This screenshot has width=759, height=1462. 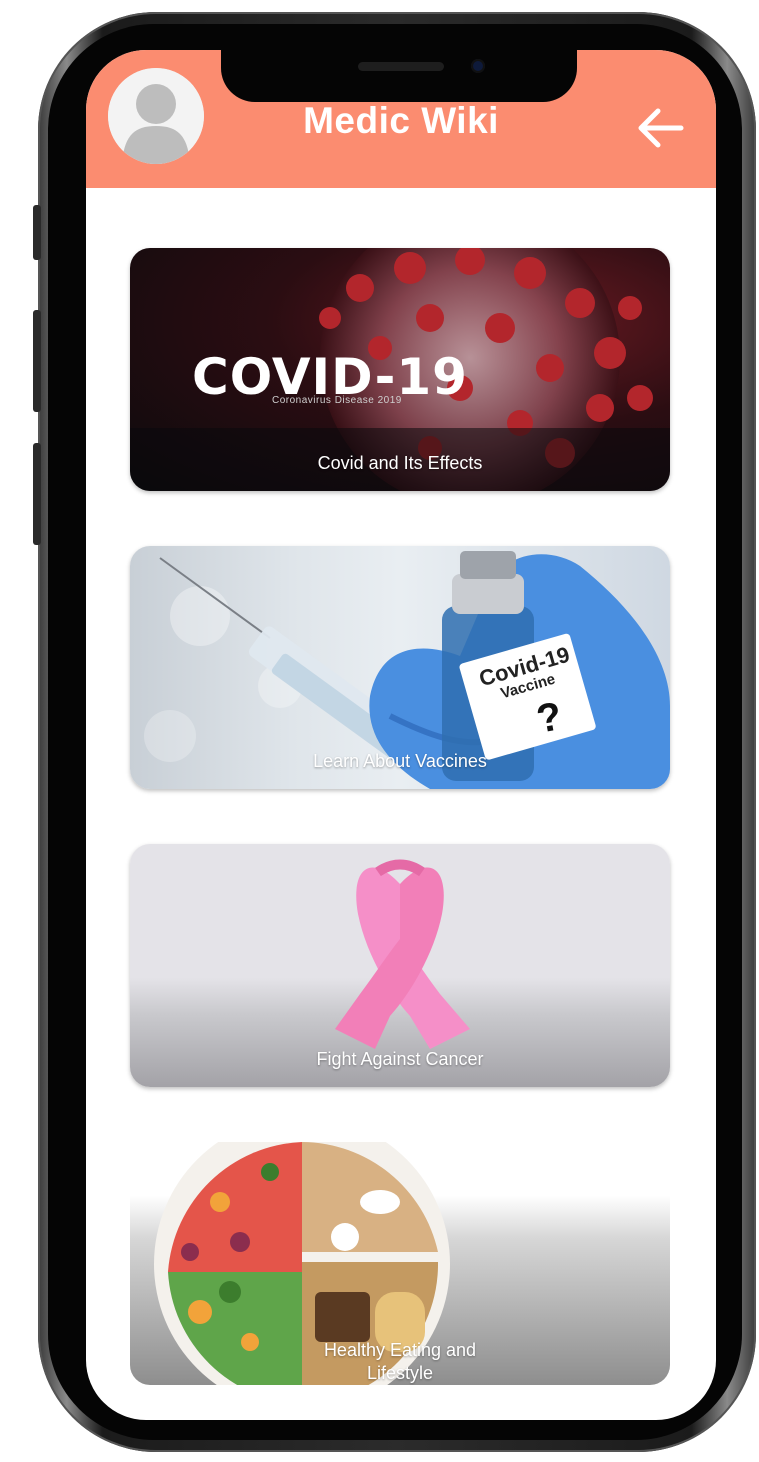 What do you see at coordinates (478, 66) in the screenshot?
I see `phone-camera` at bounding box center [478, 66].